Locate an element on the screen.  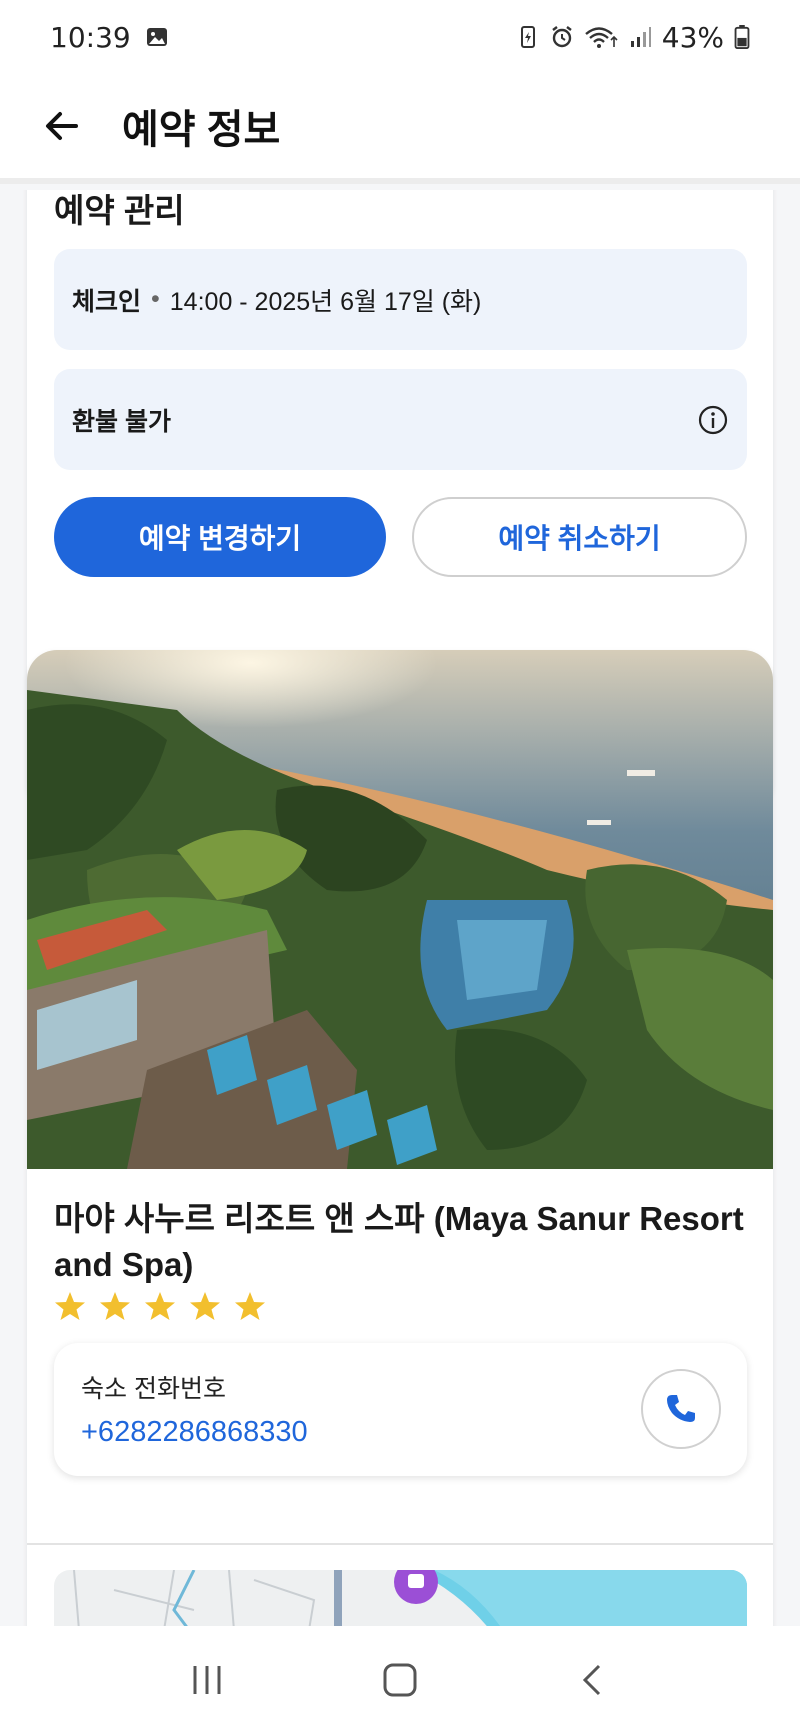
app-bar: 예약 정보 is located at coordinates (400, 129).